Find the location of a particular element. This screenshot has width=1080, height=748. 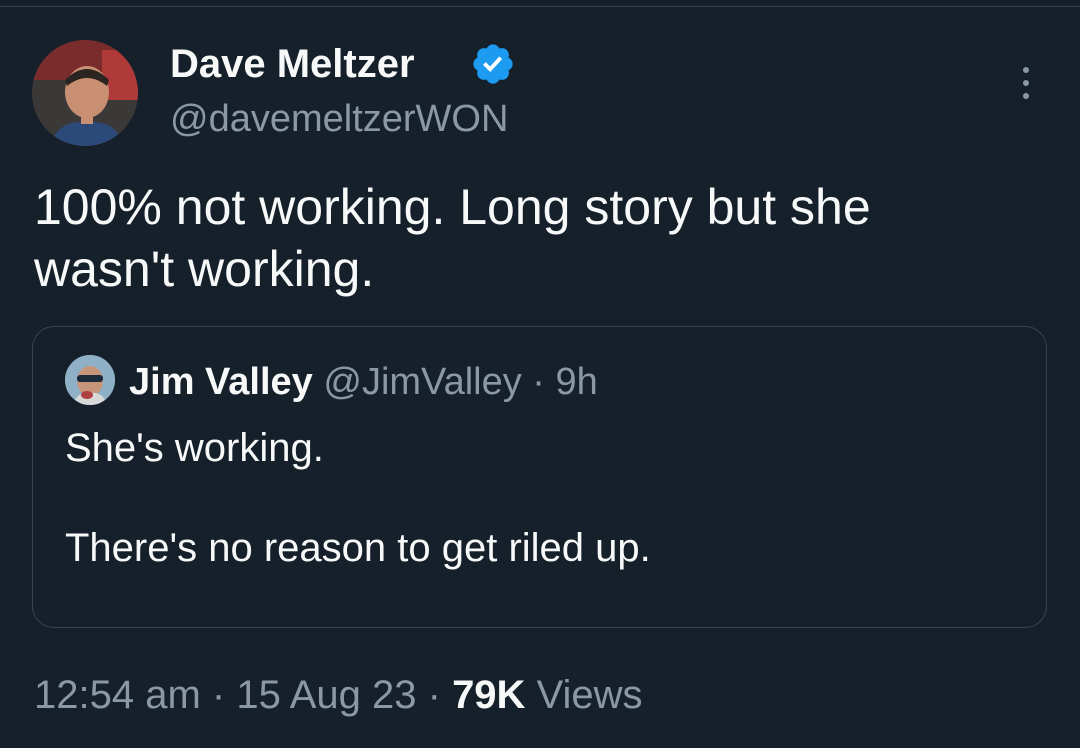

author-handle: @davemeltzerWON is located at coordinates (339, 119).